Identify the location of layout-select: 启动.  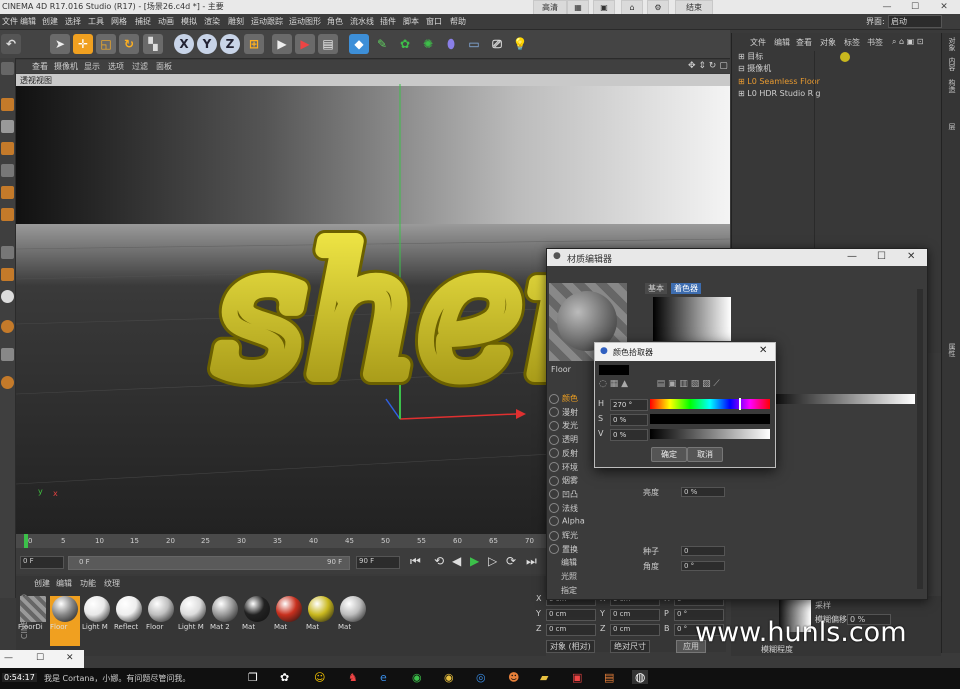
(915, 21).